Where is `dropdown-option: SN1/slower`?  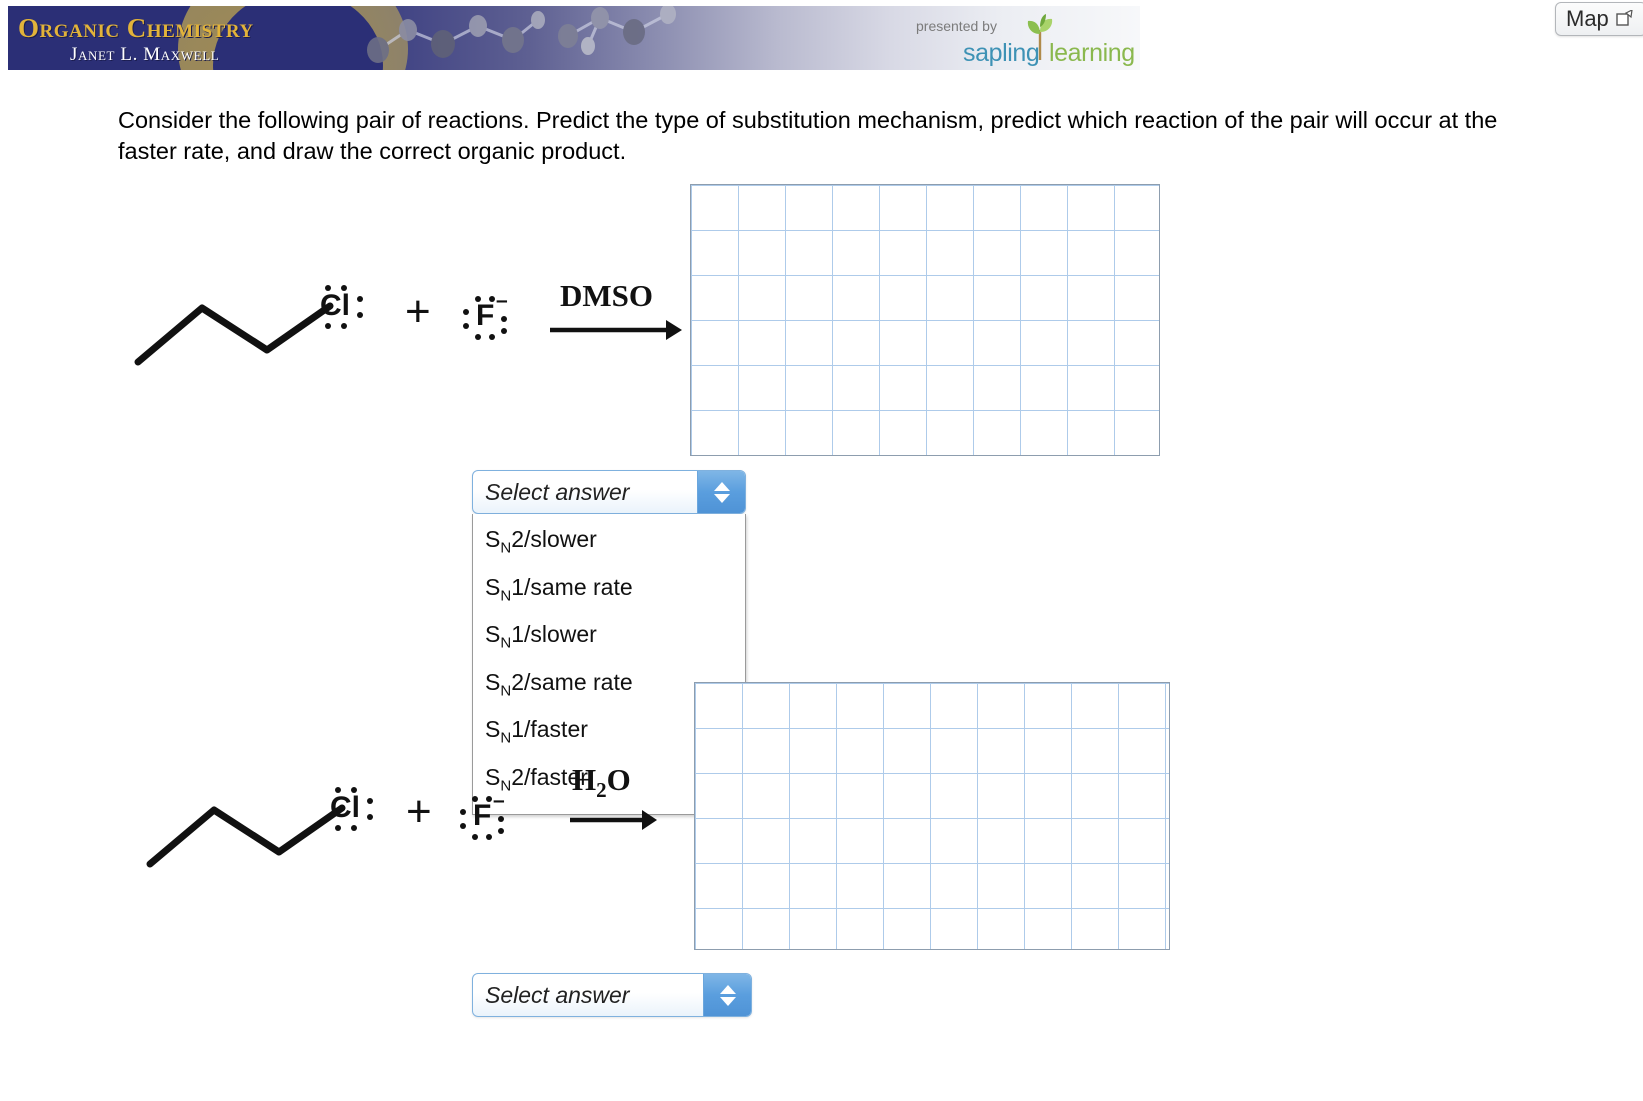 dropdown-option: SN1/slower is located at coordinates (609, 639).